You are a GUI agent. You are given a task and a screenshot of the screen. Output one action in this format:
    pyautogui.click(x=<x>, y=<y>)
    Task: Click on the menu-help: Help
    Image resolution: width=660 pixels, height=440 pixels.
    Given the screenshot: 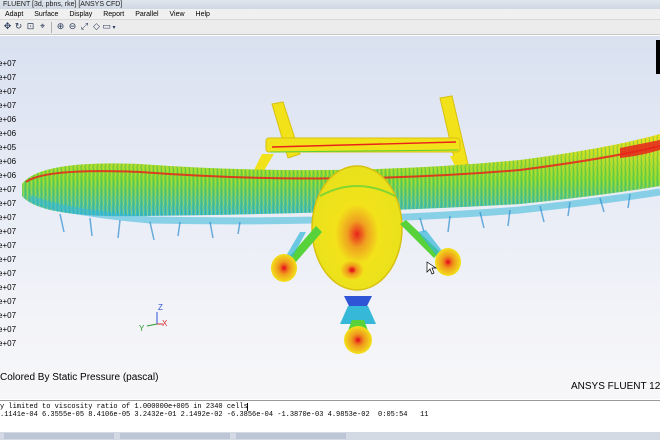 What is the action you would take?
    pyautogui.click(x=203, y=14)
    